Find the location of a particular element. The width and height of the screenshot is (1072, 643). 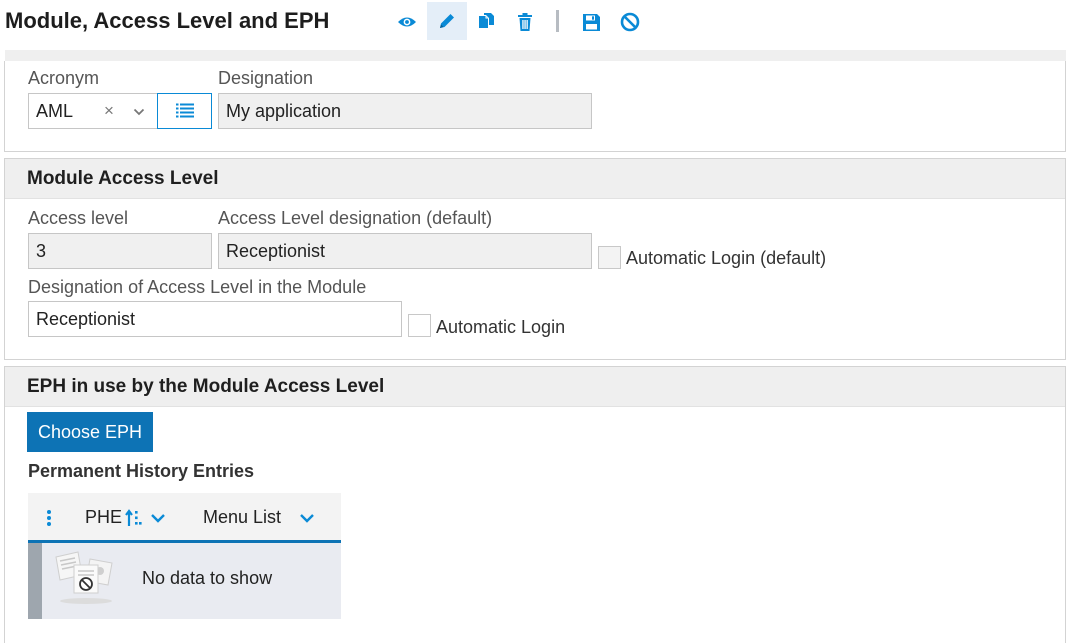

clear-icon: × is located at coordinates (109, 111).